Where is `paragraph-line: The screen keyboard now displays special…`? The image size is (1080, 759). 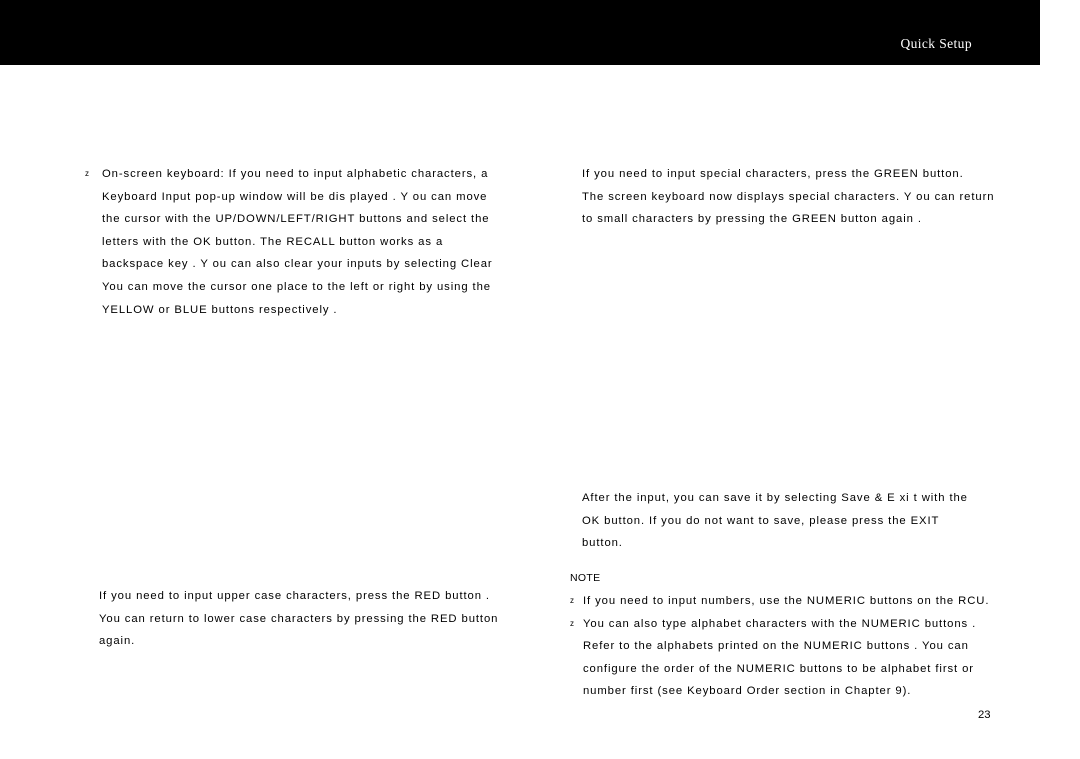
paragraph-line: The screen keyboard now displays special… is located at coordinates (788, 196).